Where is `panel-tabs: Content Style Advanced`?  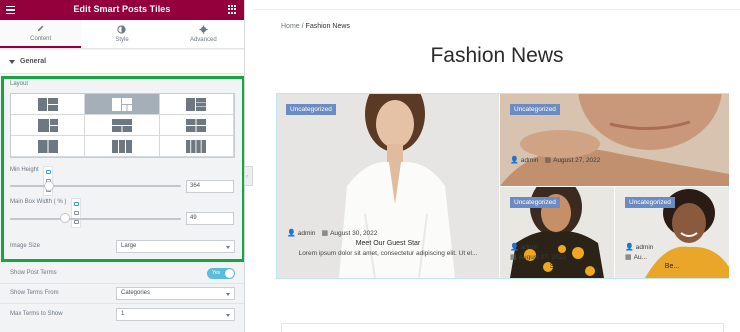
panel-tabs: Content Style Advanced is located at coordinates (122, 34).